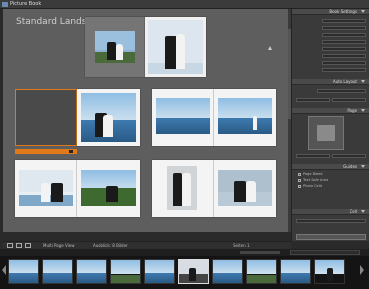 This screenshot has width=369, height=289. I want to click on cover-photo-main, so click(175, 47).